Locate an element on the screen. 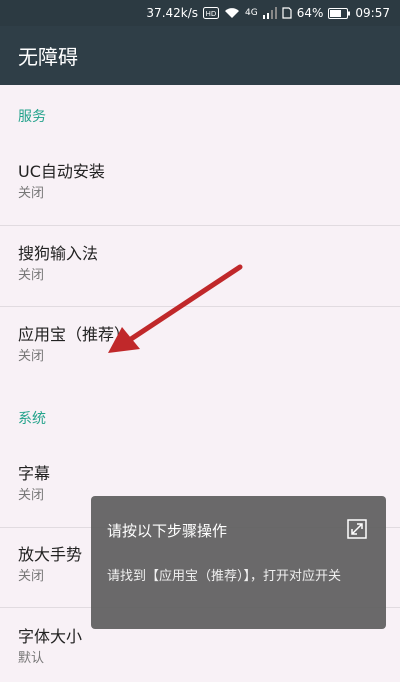 Image resolution: width=400 pixels, height=682 pixels. network-type: 4G is located at coordinates (251, 13).